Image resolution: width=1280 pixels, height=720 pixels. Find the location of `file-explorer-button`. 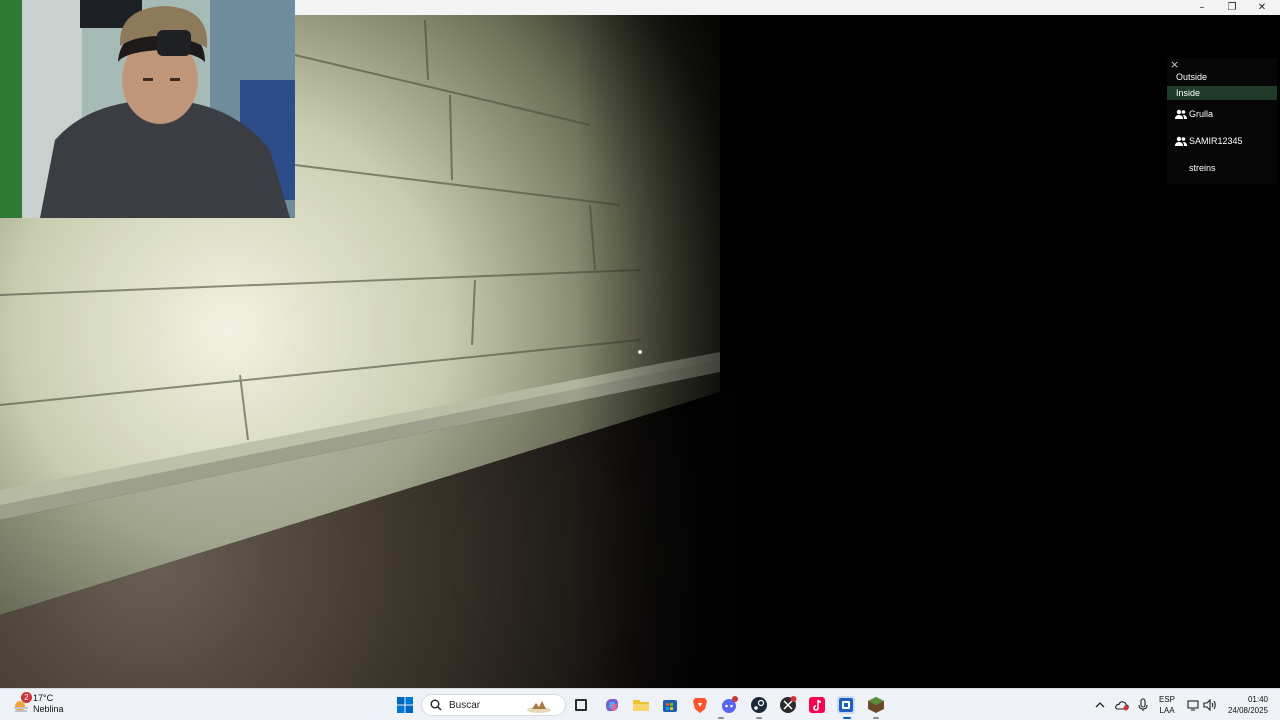

file-explorer-button is located at coordinates (641, 705).